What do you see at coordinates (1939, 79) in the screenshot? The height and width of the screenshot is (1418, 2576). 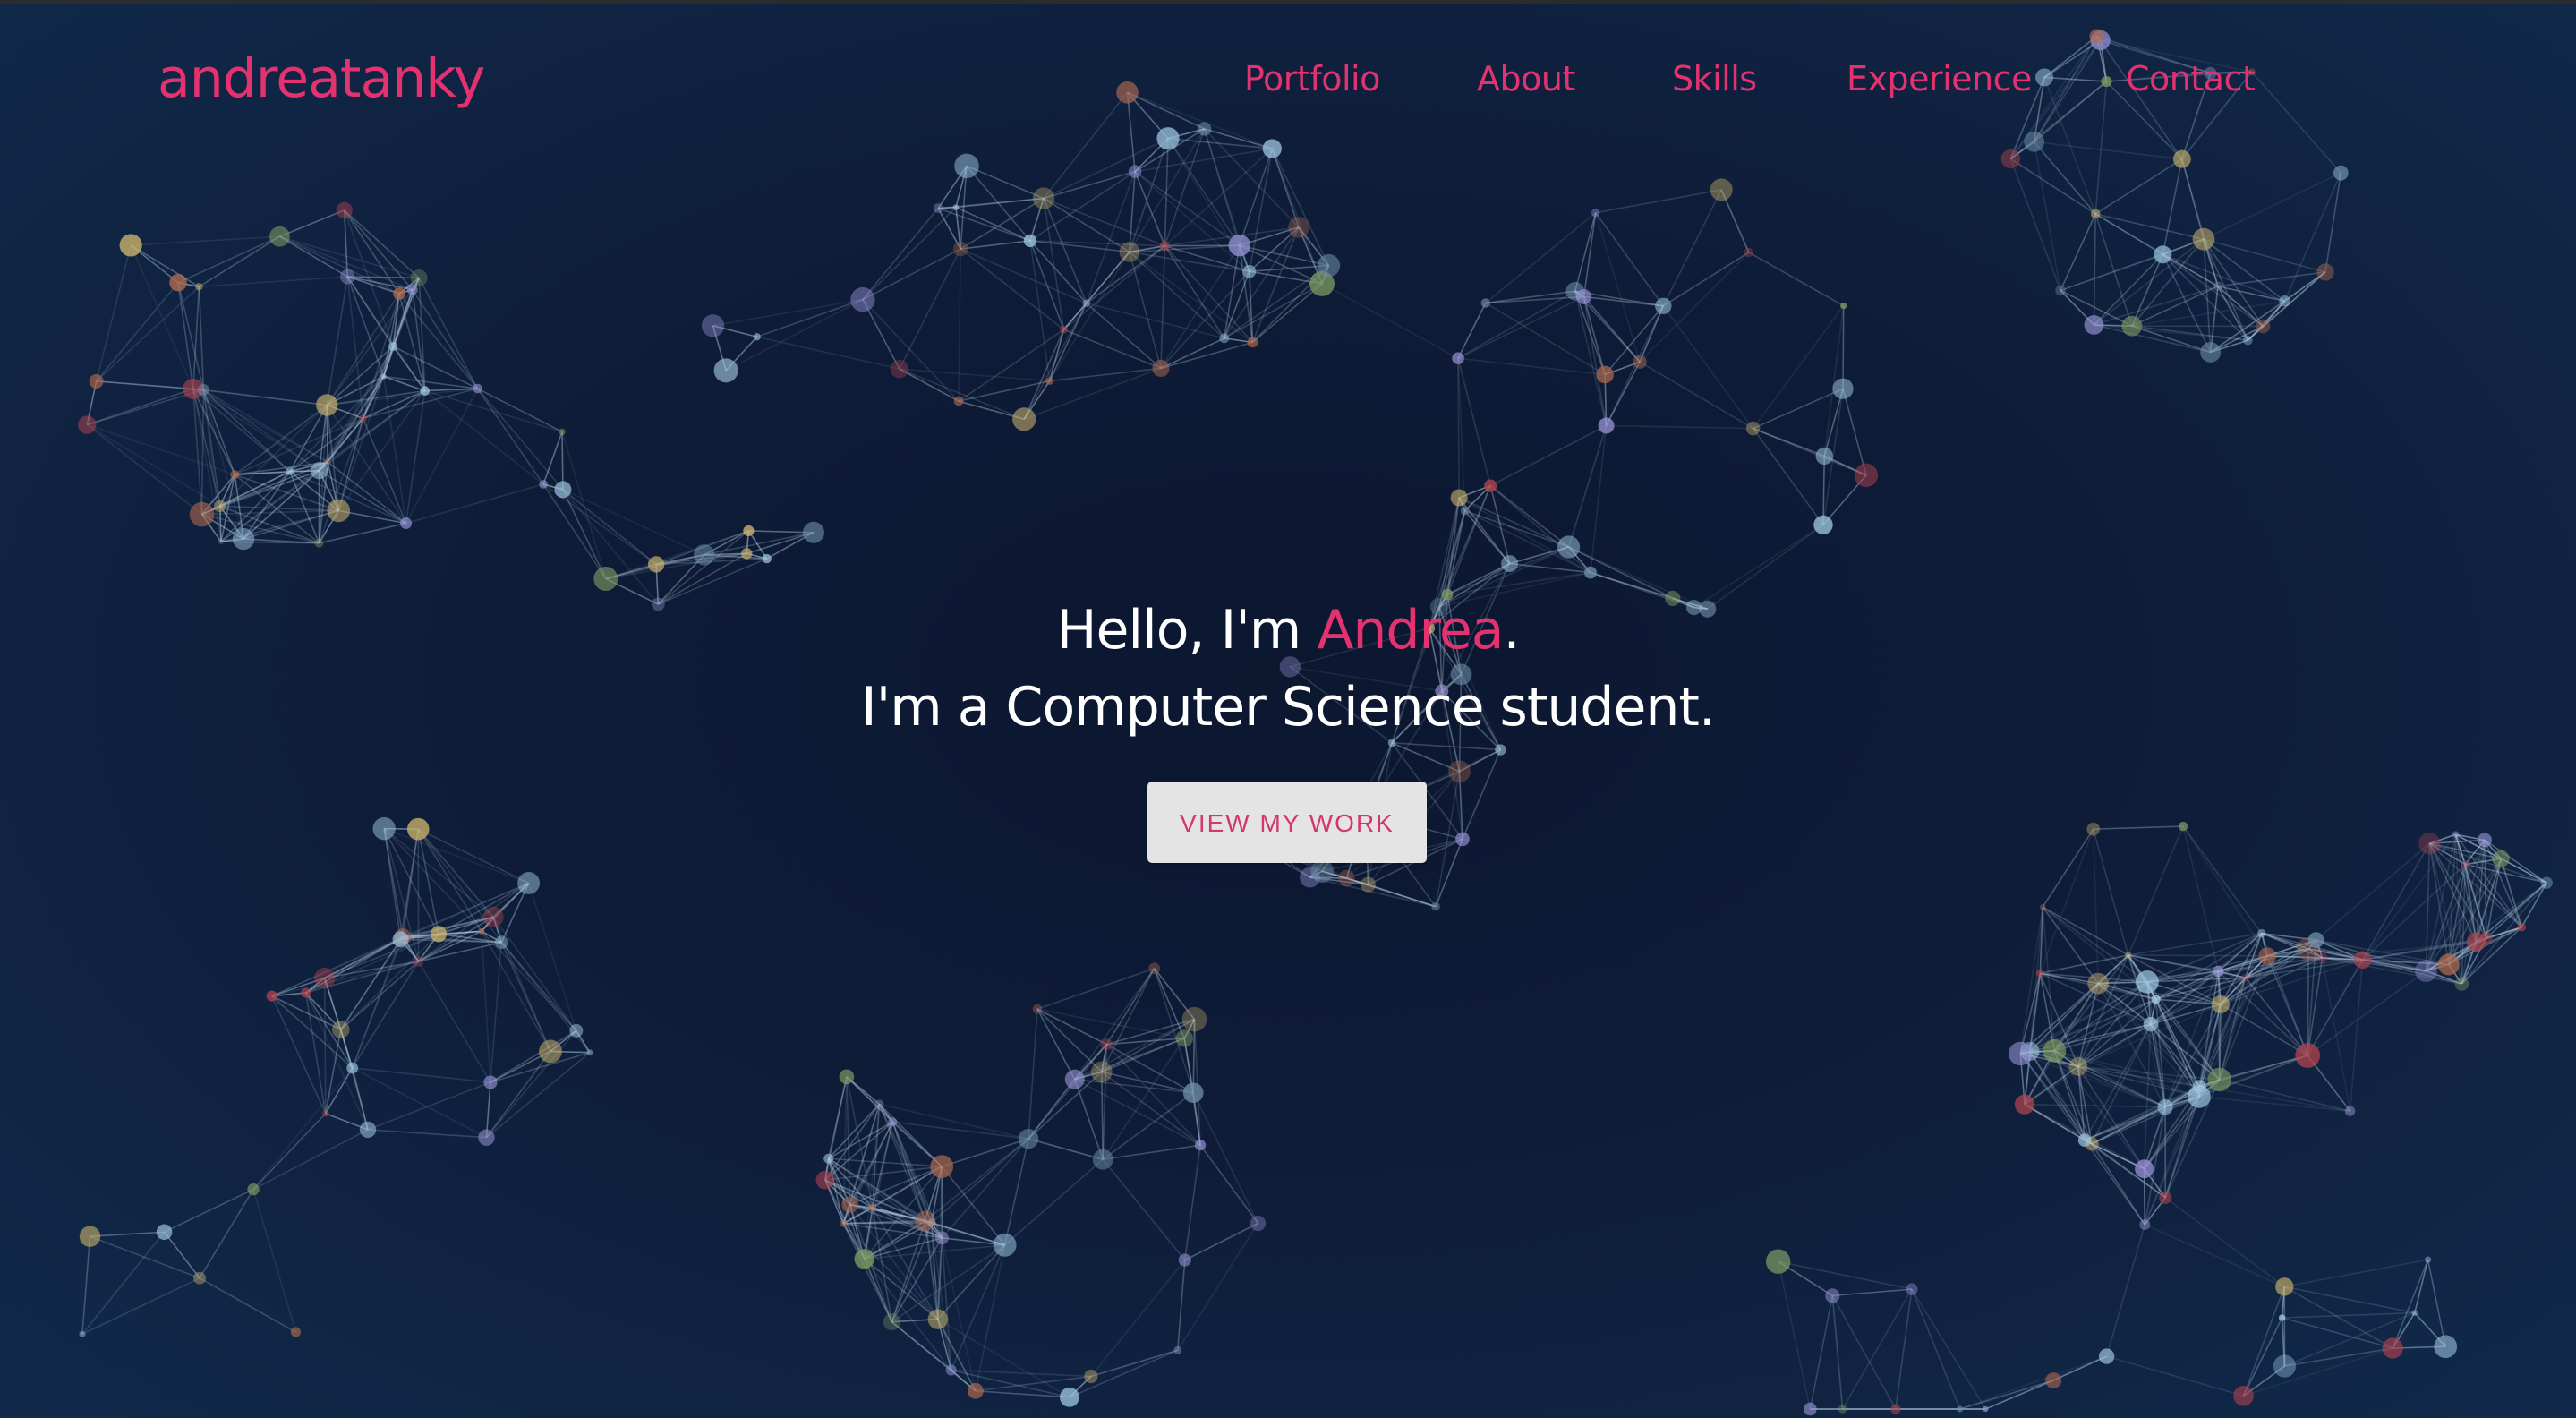 I see `nav-experience: Experience` at bounding box center [1939, 79].